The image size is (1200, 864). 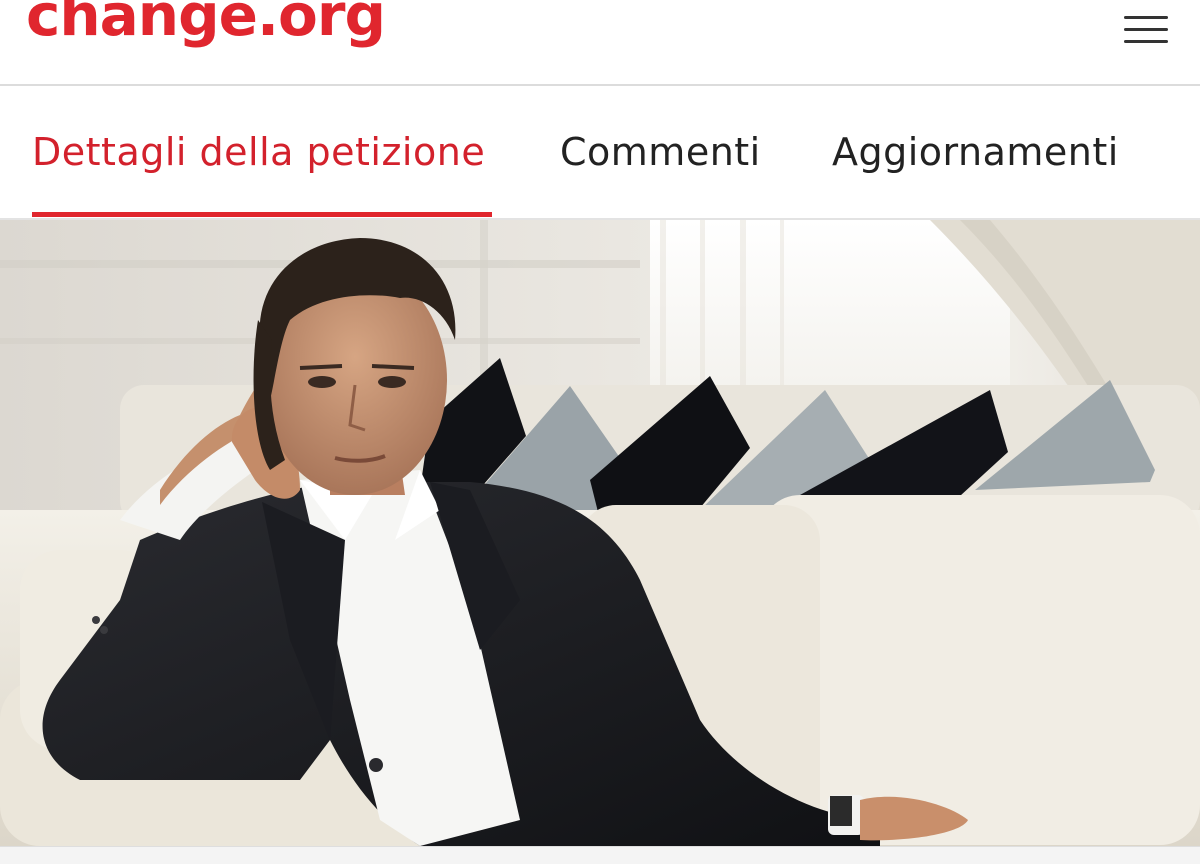 What do you see at coordinates (262, 214) in the screenshot?
I see `active-tab-indicator` at bounding box center [262, 214].